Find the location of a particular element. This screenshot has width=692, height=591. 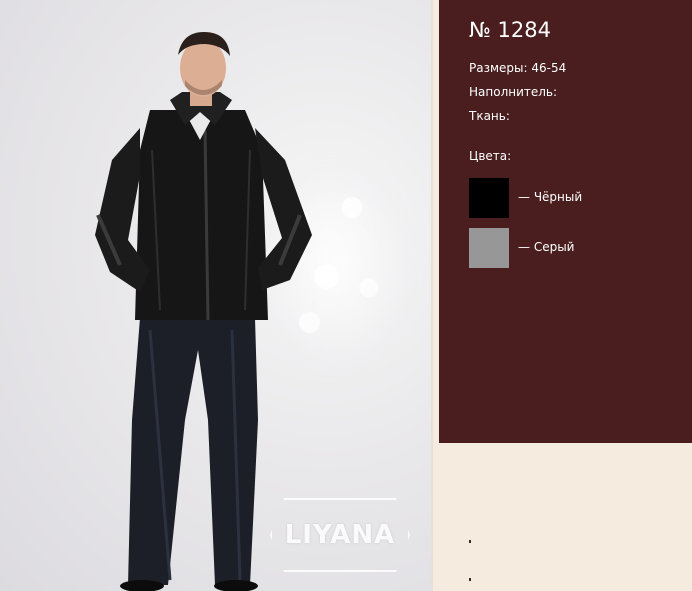

product-title: № 1284 is located at coordinates (510, 30).